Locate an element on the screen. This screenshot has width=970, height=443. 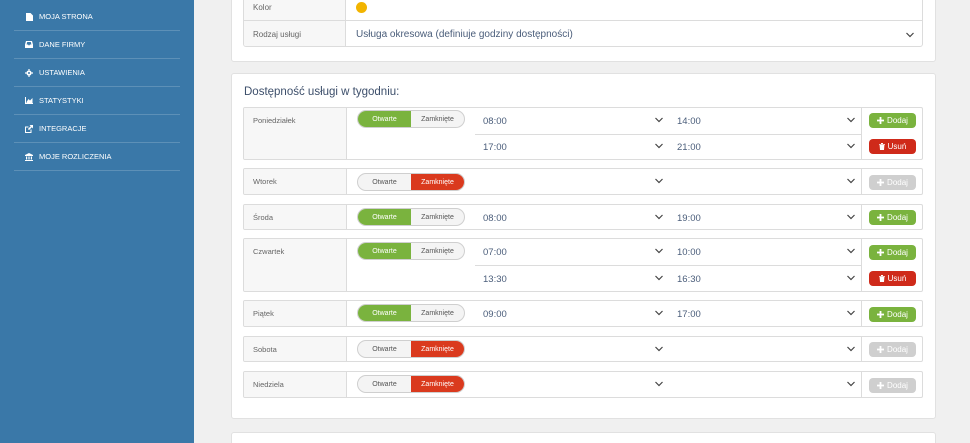
day-row-wtorek: Wtorek Otwarte Zamknięte Dodaj is located at coordinates (583, 181).